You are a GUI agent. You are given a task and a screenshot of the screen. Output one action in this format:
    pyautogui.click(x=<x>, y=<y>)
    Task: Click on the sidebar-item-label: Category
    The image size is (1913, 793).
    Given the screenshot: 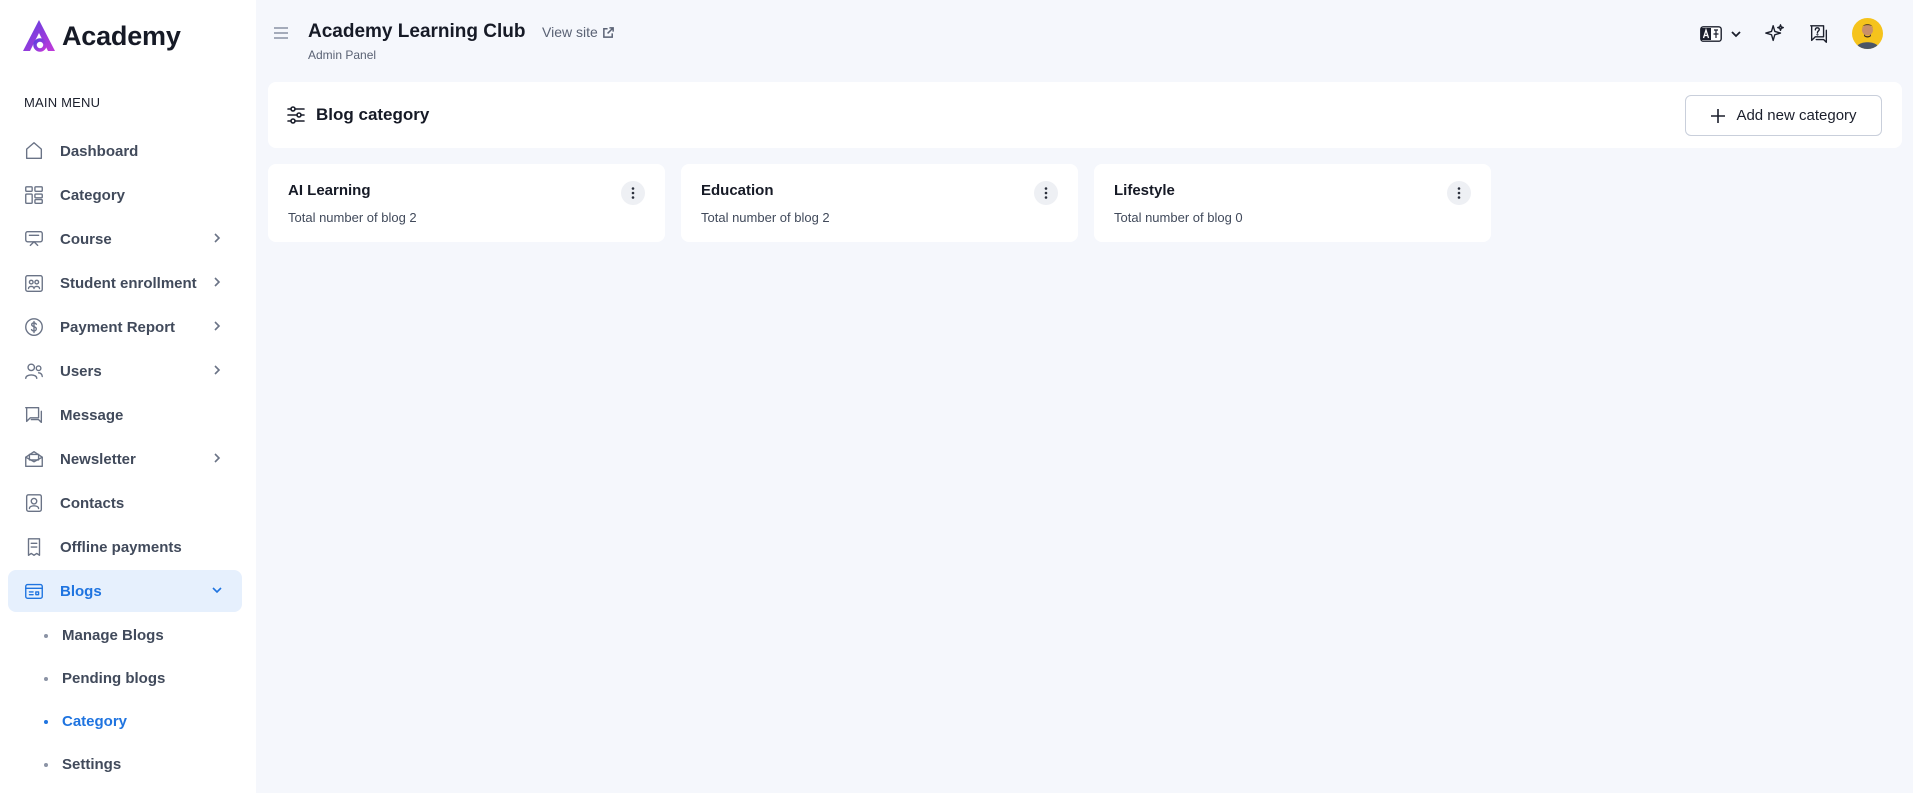 What is the action you would take?
    pyautogui.click(x=93, y=195)
    